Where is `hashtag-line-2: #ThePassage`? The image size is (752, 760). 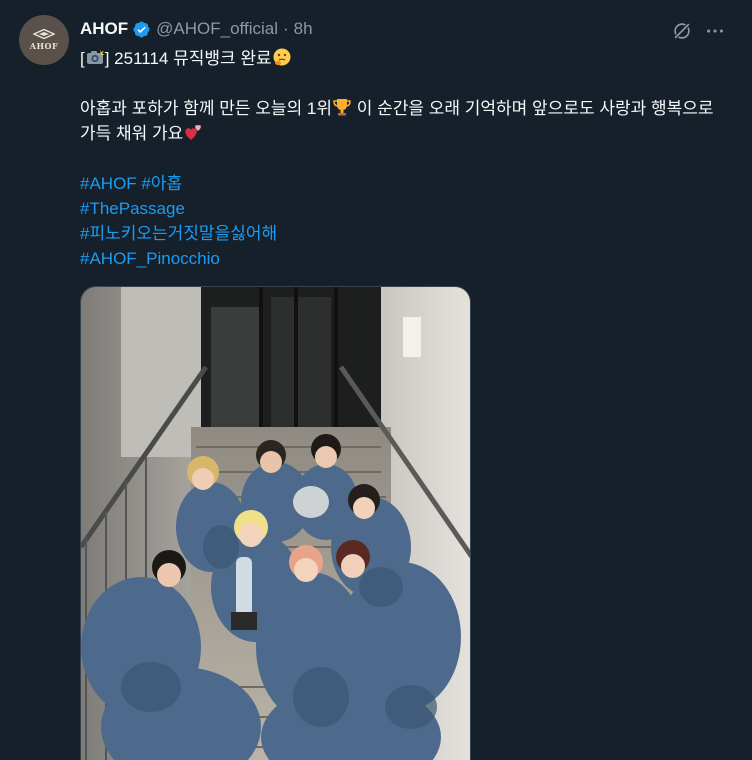
hashtag-line-2: #ThePassage is located at coordinates (405, 208).